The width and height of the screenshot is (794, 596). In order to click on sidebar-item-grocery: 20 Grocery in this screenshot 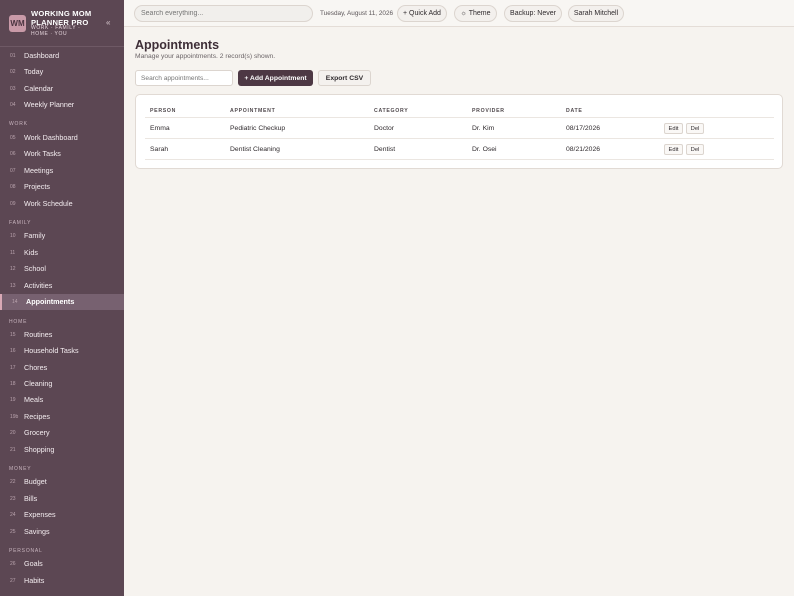, I will do `click(62, 433)`.